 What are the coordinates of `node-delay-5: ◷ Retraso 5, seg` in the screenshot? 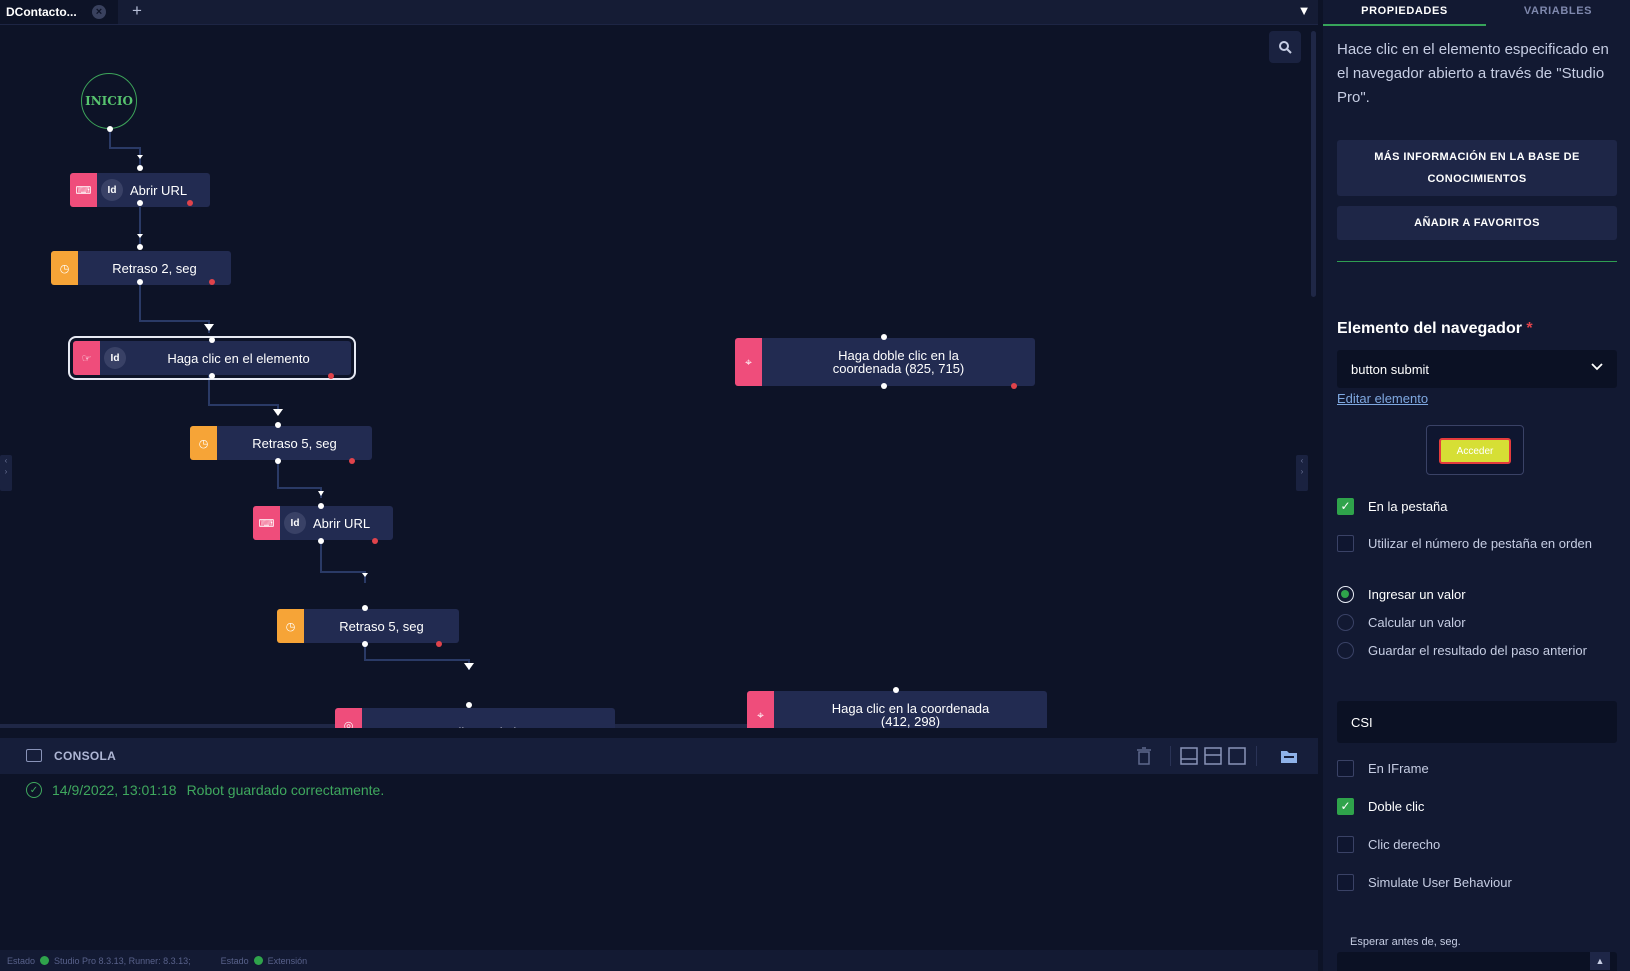 It's located at (281, 443).